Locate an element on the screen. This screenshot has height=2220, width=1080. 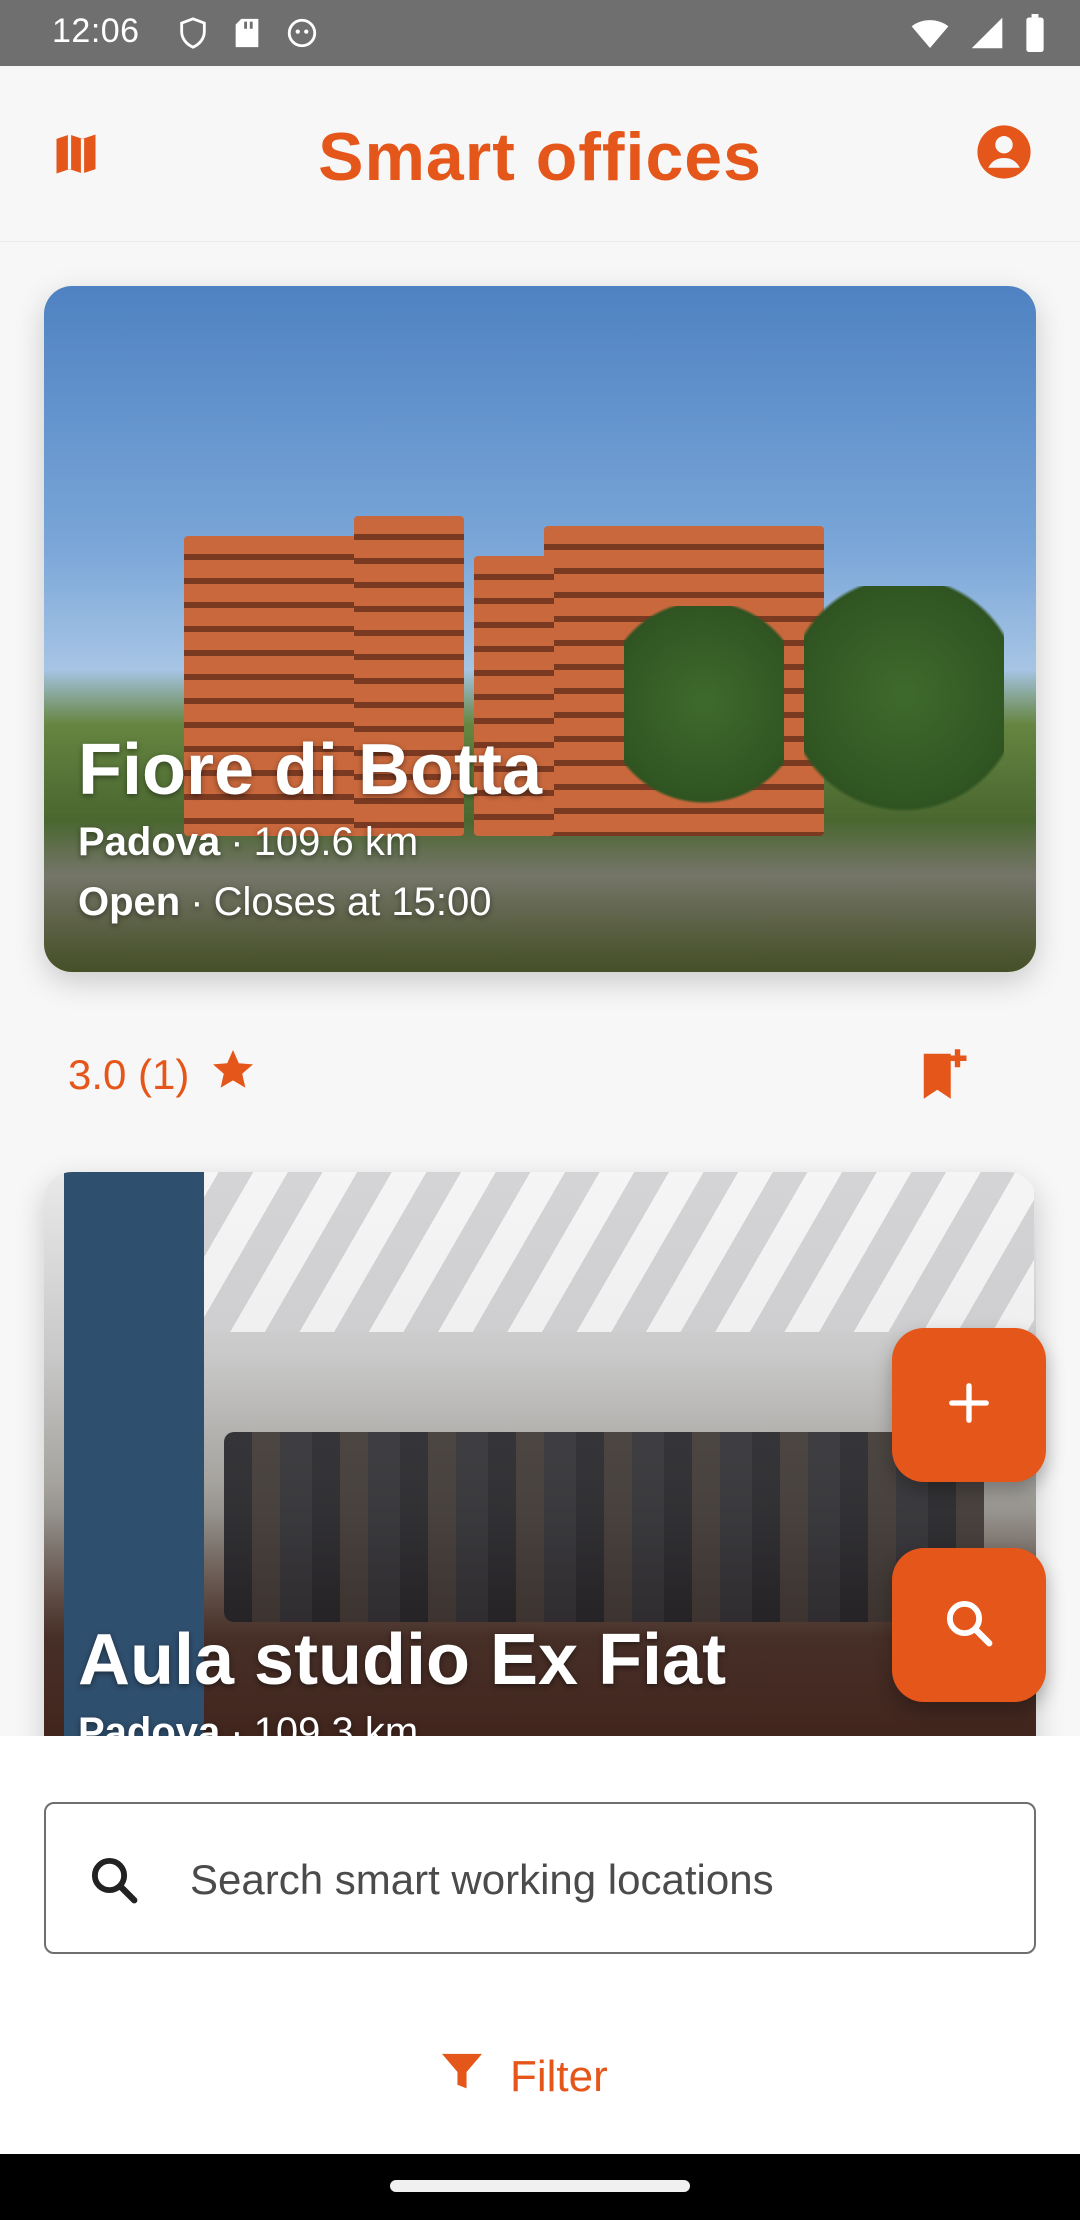
account-icon is located at coordinates (1004, 154).